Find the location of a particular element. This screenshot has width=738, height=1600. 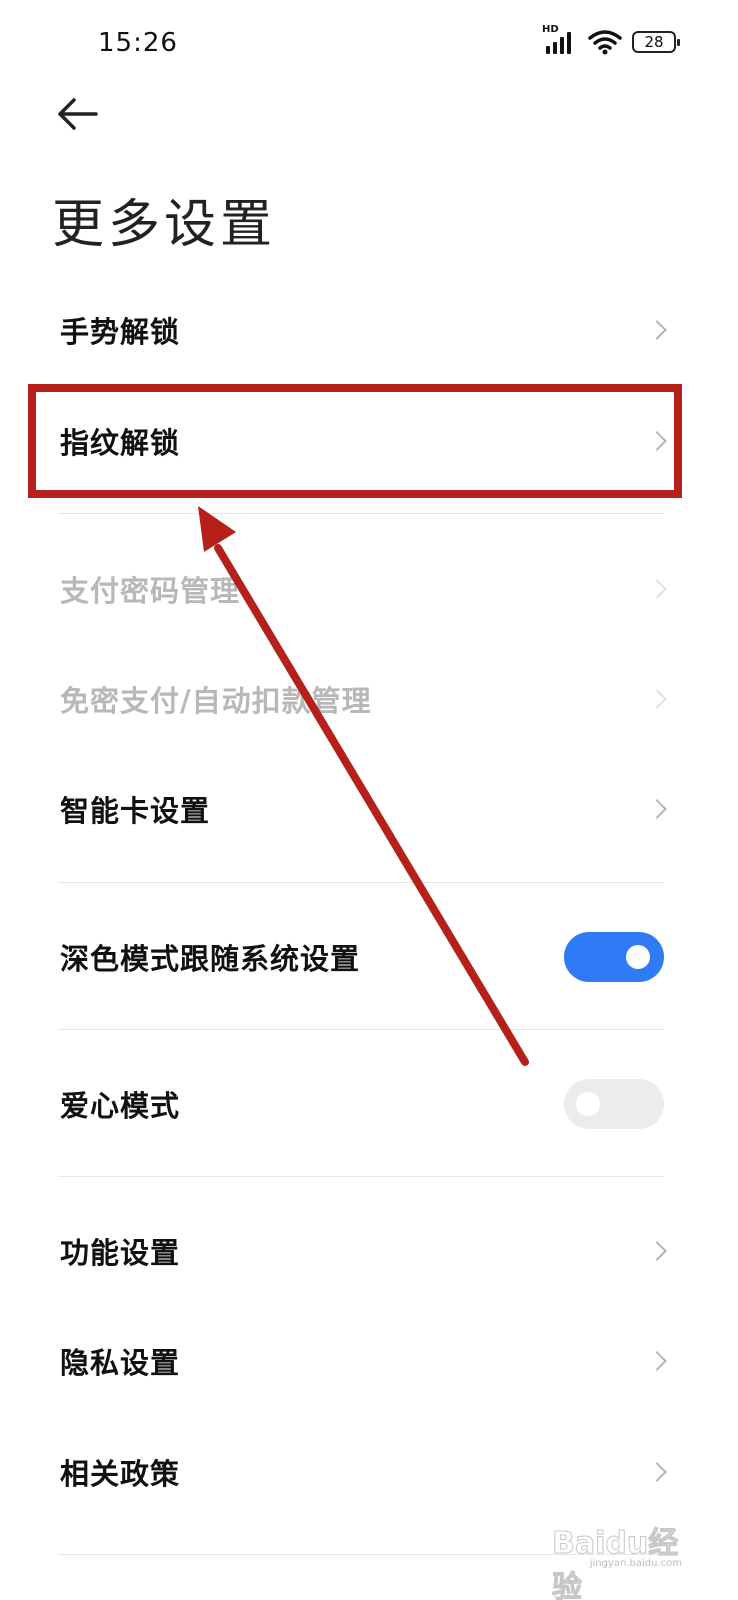

status-time: 15:26 is located at coordinates (138, 43).